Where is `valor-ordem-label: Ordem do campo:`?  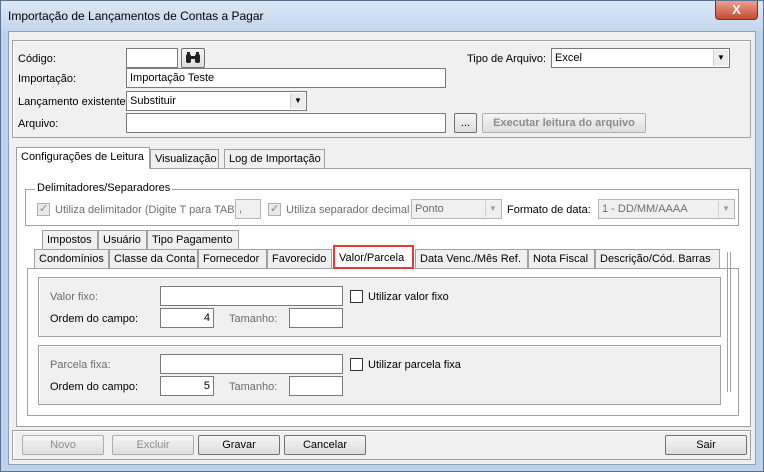
valor-ordem-label: Ordem do campo: is located at coordinates (94, 319).